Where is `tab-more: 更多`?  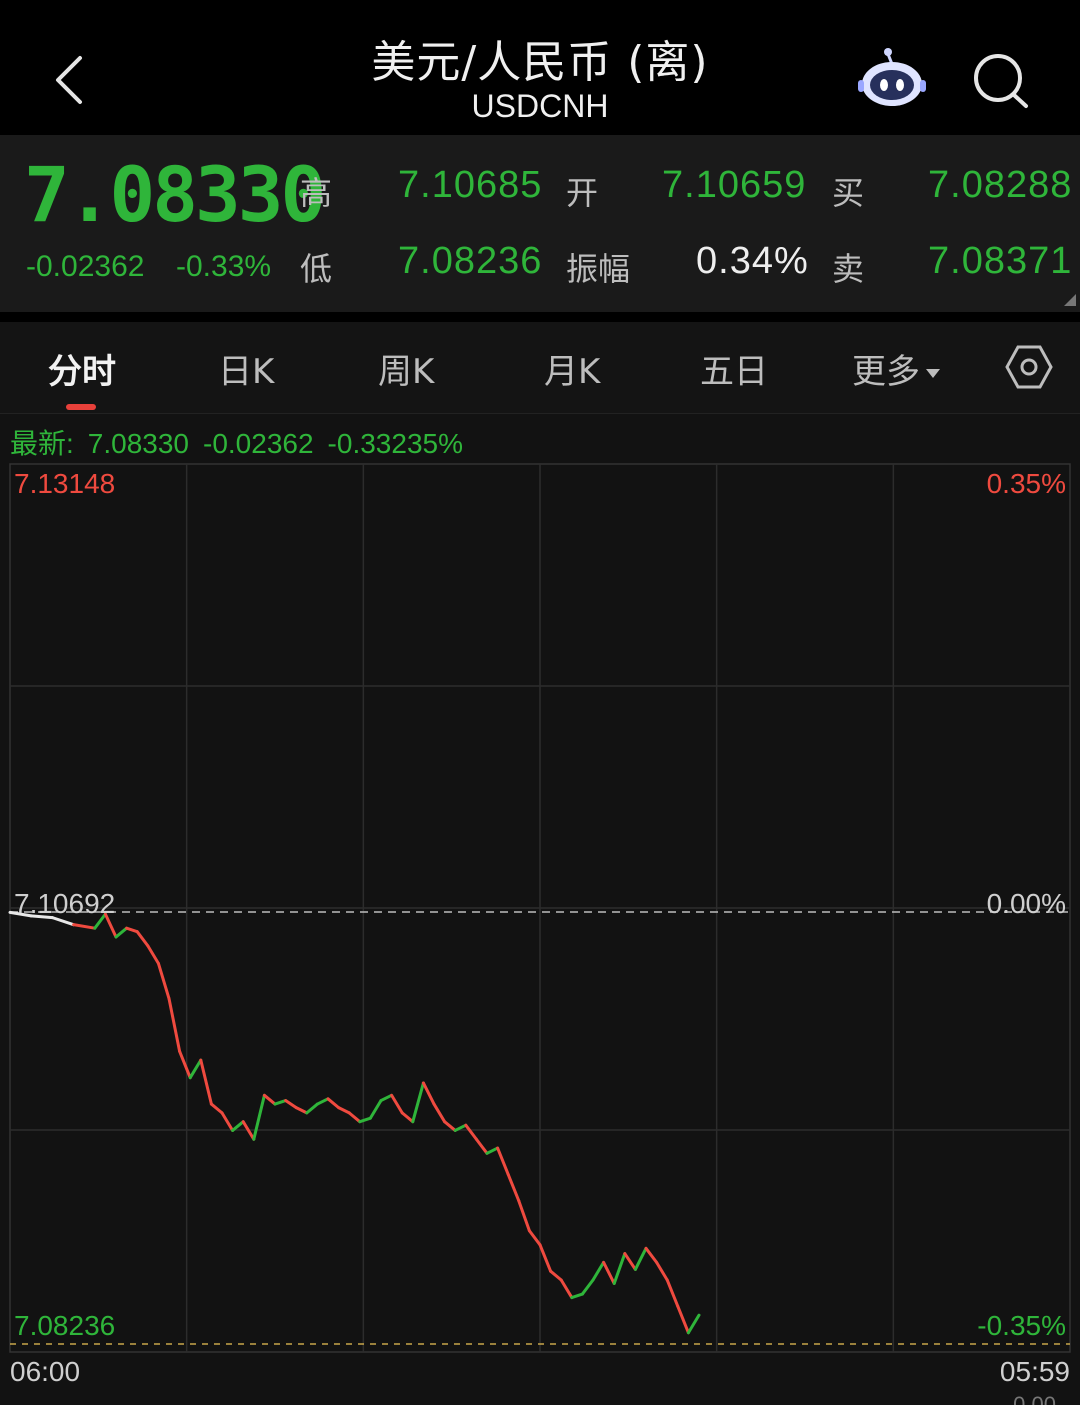 tab-more: 更多 is located at coordinates (896, 368).